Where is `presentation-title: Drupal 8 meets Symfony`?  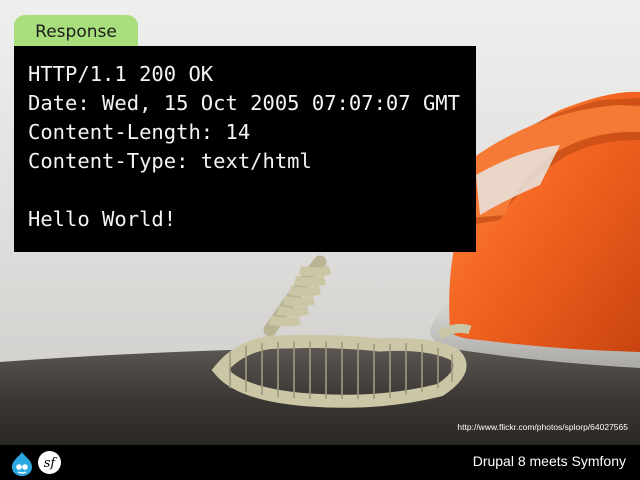 presentation-title: Drupal 8 meets Symfony is located at coordinates (549, 461).